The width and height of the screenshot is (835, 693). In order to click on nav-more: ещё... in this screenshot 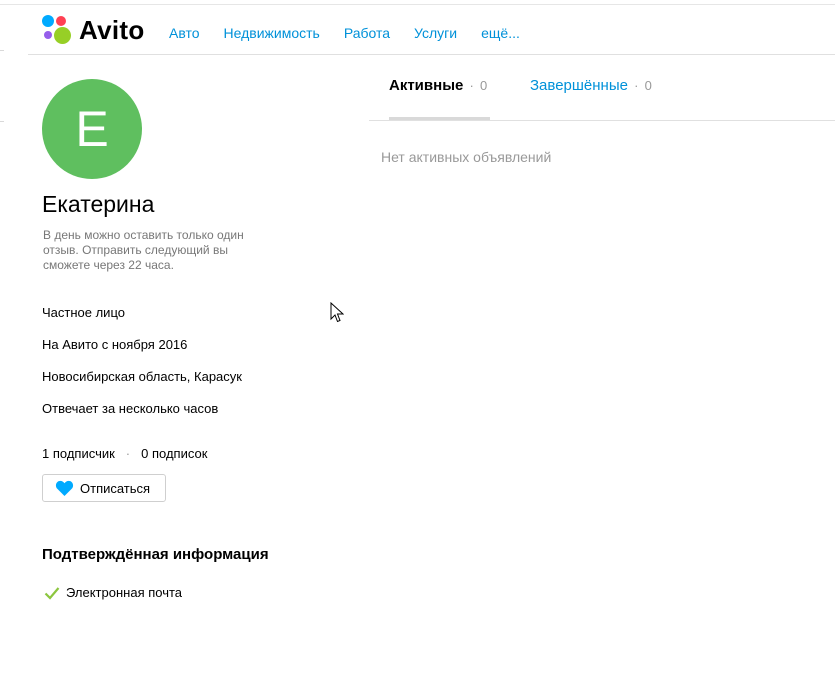, I will do `click(500, 33)`.